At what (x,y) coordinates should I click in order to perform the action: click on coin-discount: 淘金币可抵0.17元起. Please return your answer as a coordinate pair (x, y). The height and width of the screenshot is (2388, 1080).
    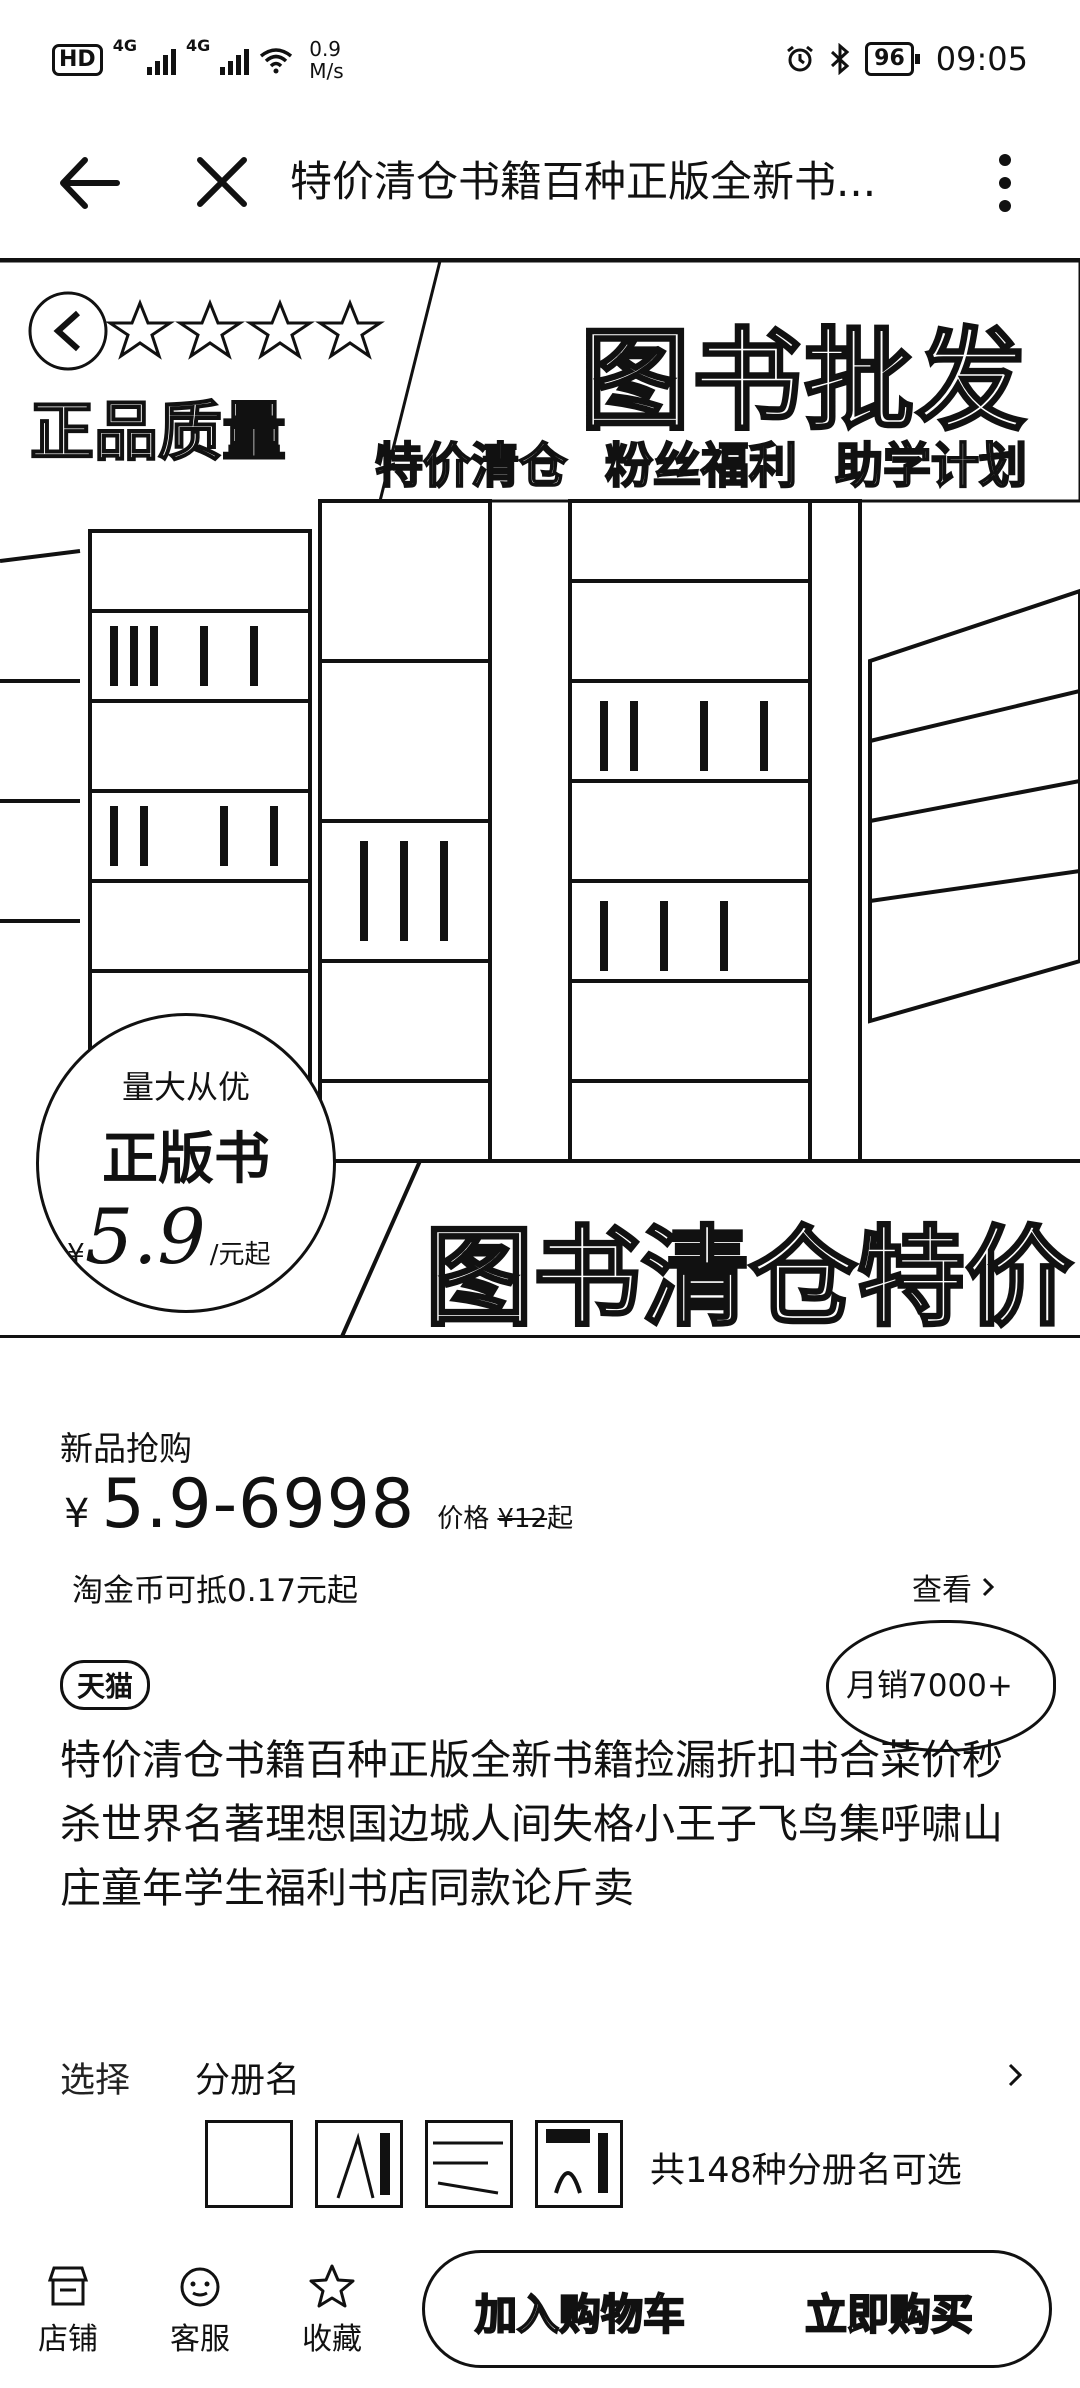
    Looking at the image, I should click on (215, 1591).